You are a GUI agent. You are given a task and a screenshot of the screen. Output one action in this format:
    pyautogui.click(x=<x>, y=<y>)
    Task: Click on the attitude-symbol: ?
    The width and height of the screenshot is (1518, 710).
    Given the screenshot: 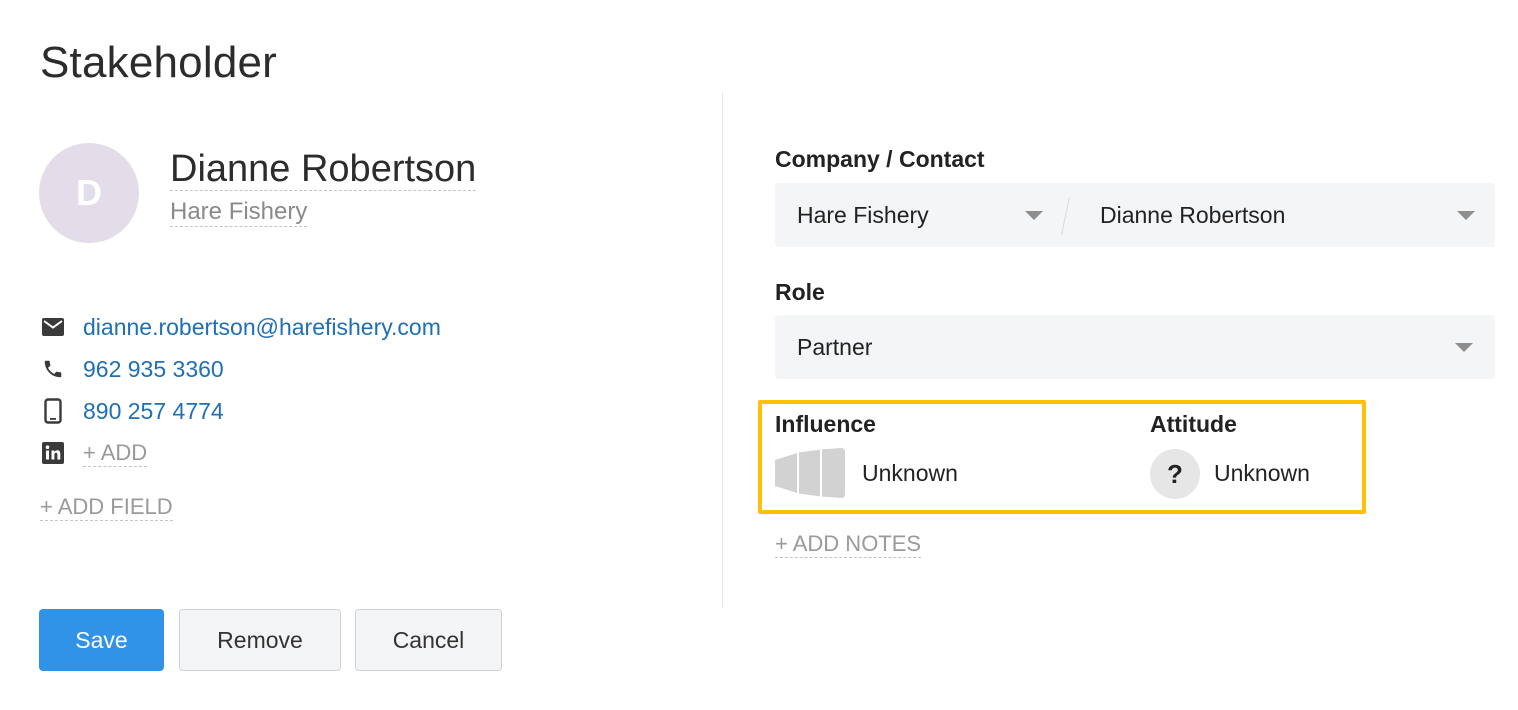 What is the action you would take?
    pyautogui.click(x=1175, y=473)
    